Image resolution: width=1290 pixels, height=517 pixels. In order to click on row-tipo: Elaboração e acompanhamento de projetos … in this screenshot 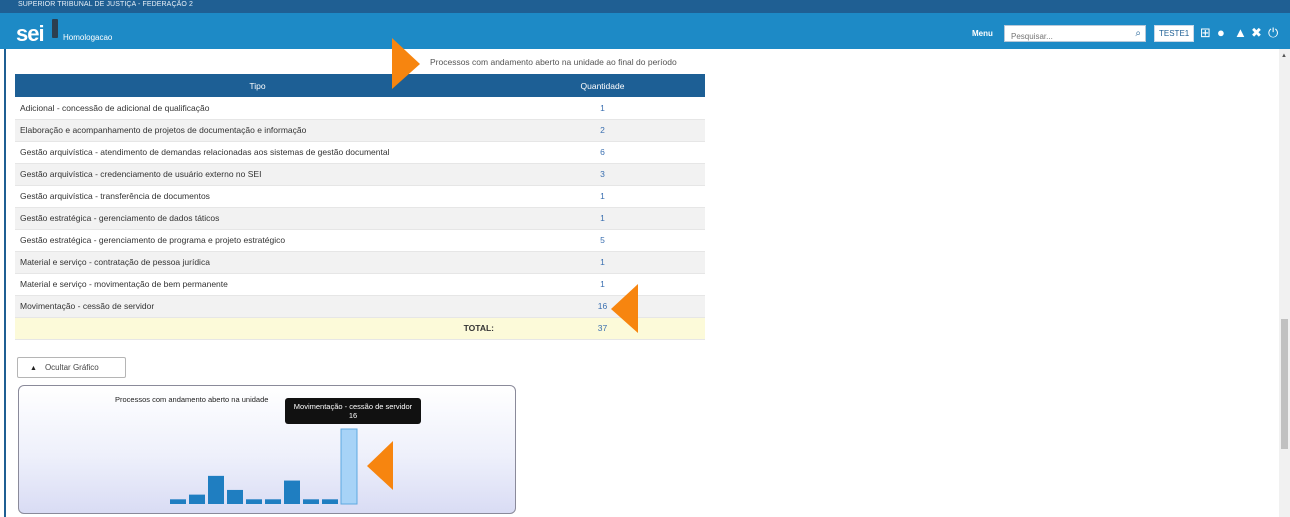, I will do `click(257, 130)`.